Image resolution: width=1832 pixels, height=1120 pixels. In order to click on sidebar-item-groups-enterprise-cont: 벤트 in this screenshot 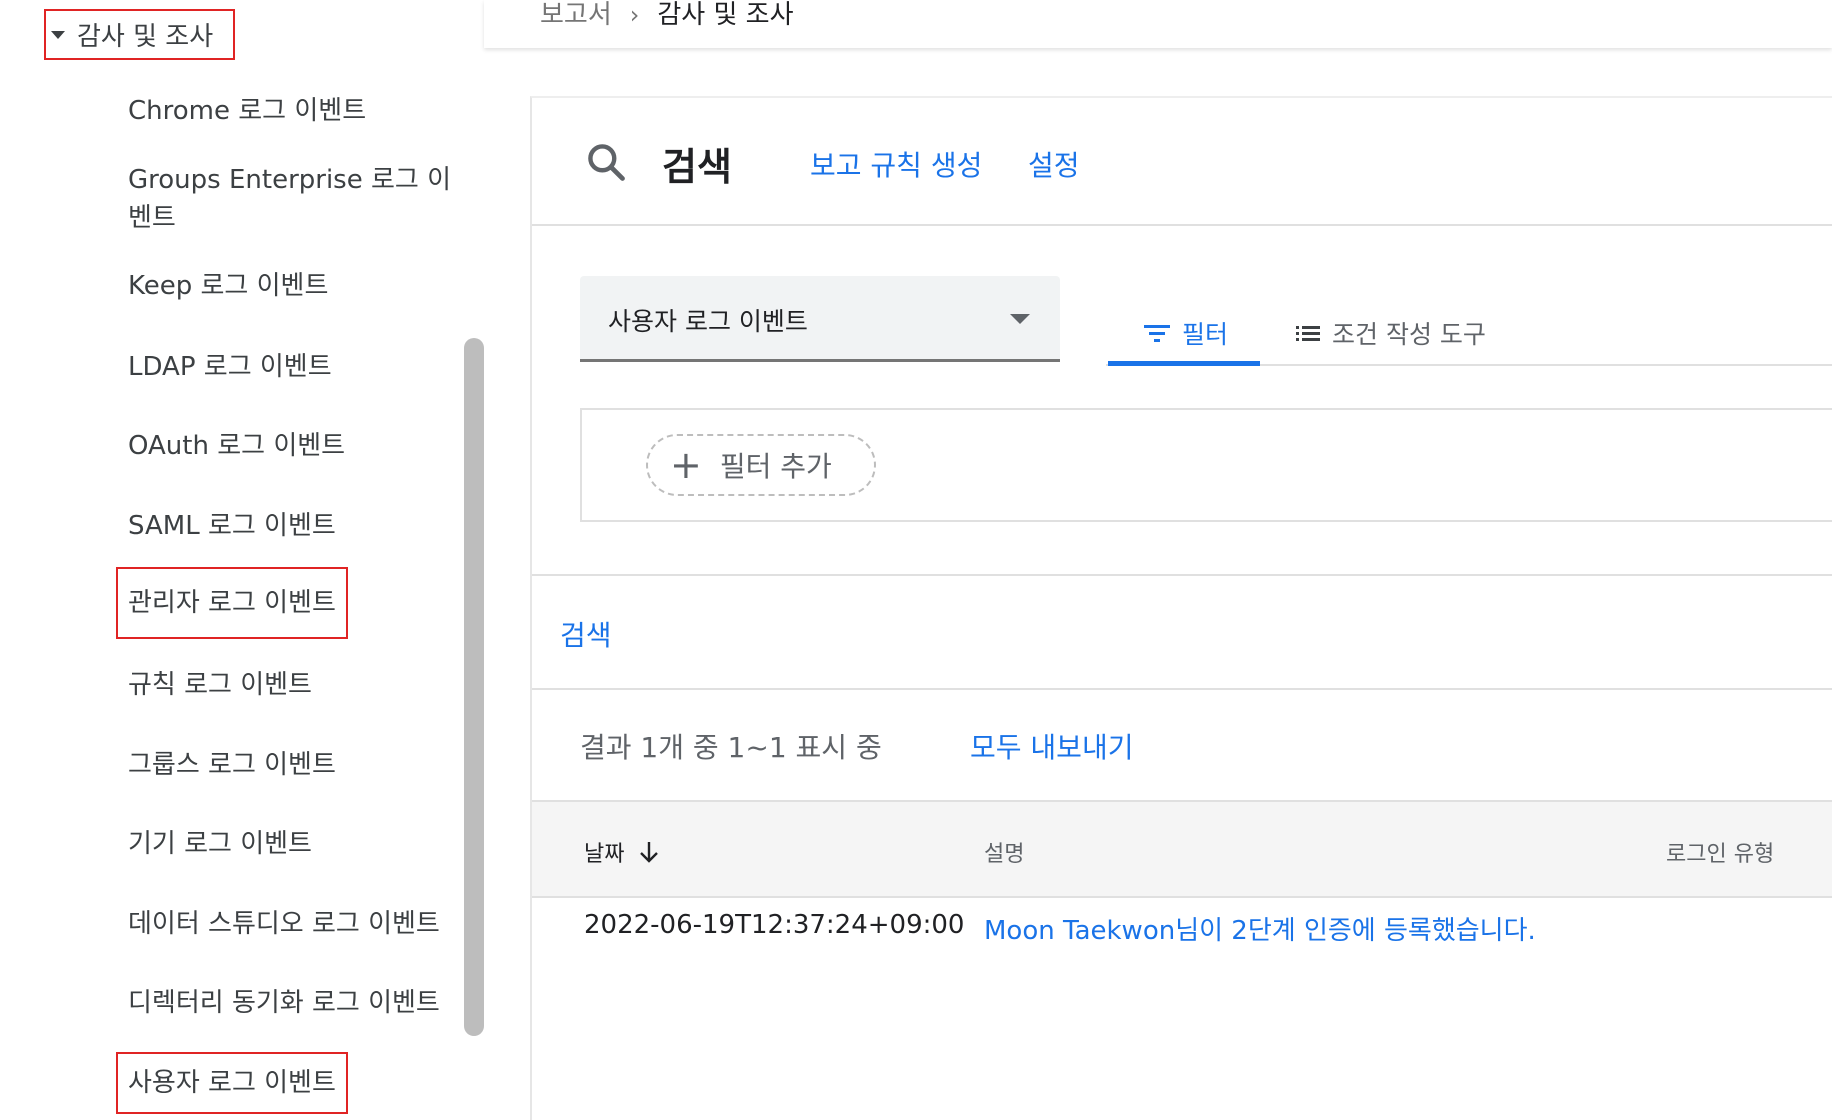, I will do `click(152, 218)`.